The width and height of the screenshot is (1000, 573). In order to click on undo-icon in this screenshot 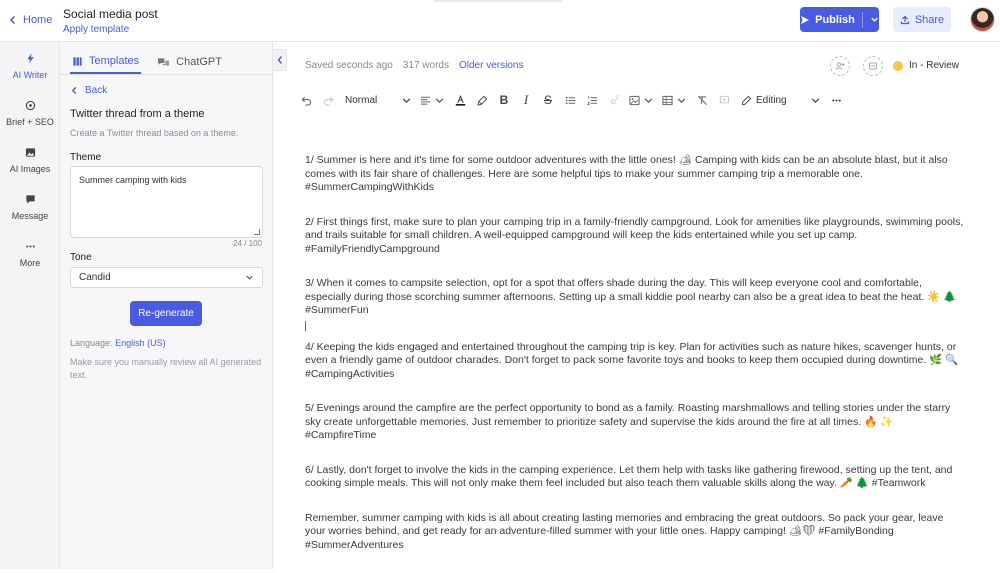, I will do `click(306, 101)`.